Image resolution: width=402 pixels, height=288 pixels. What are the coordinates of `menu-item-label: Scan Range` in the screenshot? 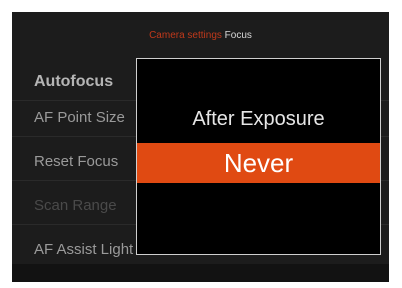 It's located at (75, 205).